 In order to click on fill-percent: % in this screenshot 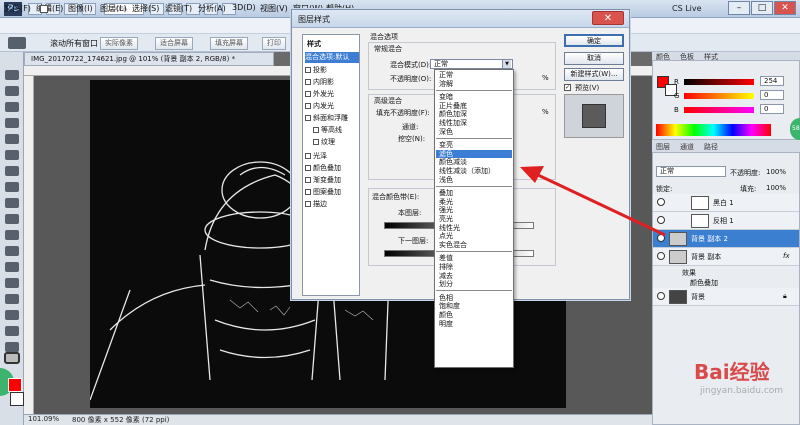, I will do `click(545, 112)`.